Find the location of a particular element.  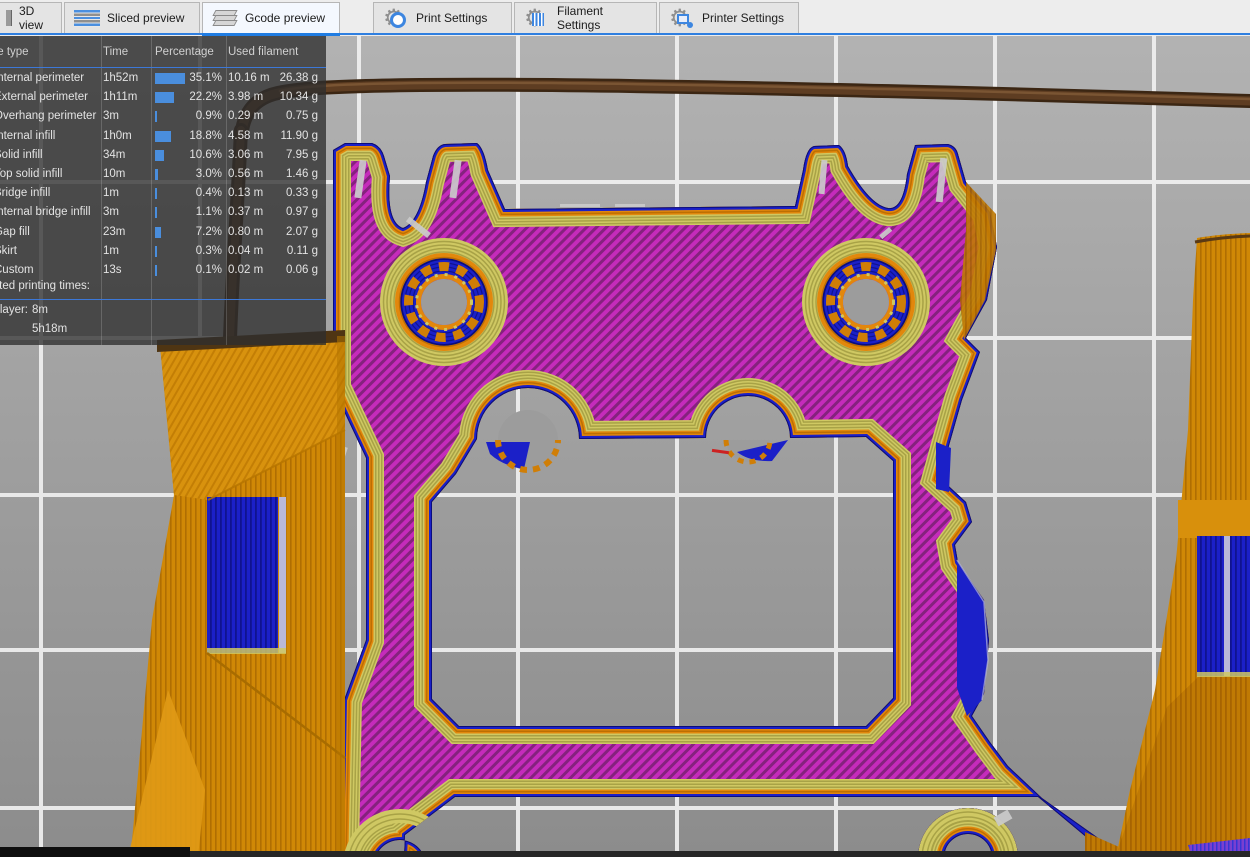

filament-meters: 0.37 m is located at coordinates (246, 212).